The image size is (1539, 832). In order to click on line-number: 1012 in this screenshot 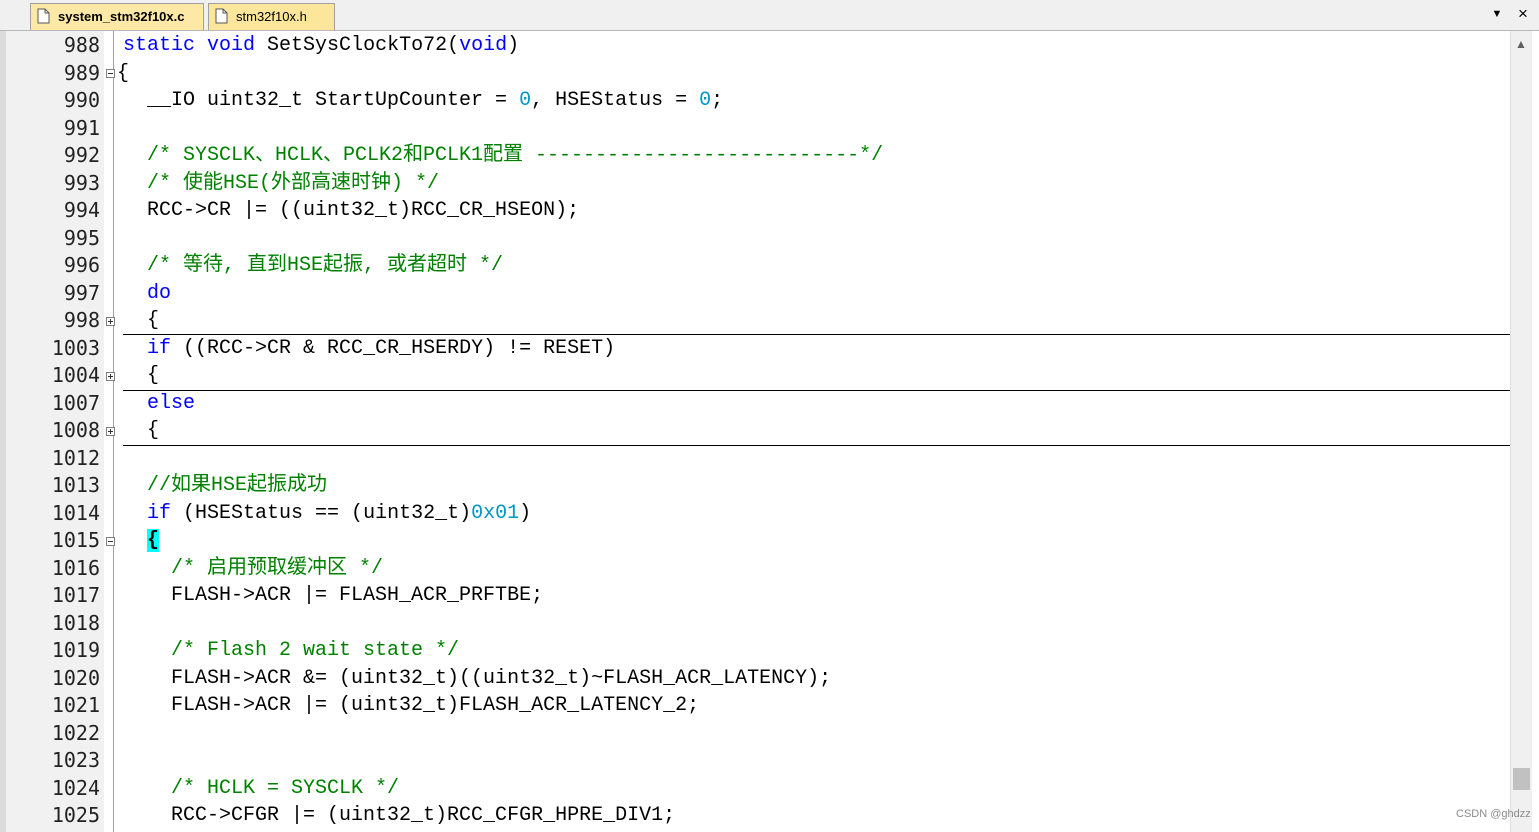, I will do `click(75, 457)`.